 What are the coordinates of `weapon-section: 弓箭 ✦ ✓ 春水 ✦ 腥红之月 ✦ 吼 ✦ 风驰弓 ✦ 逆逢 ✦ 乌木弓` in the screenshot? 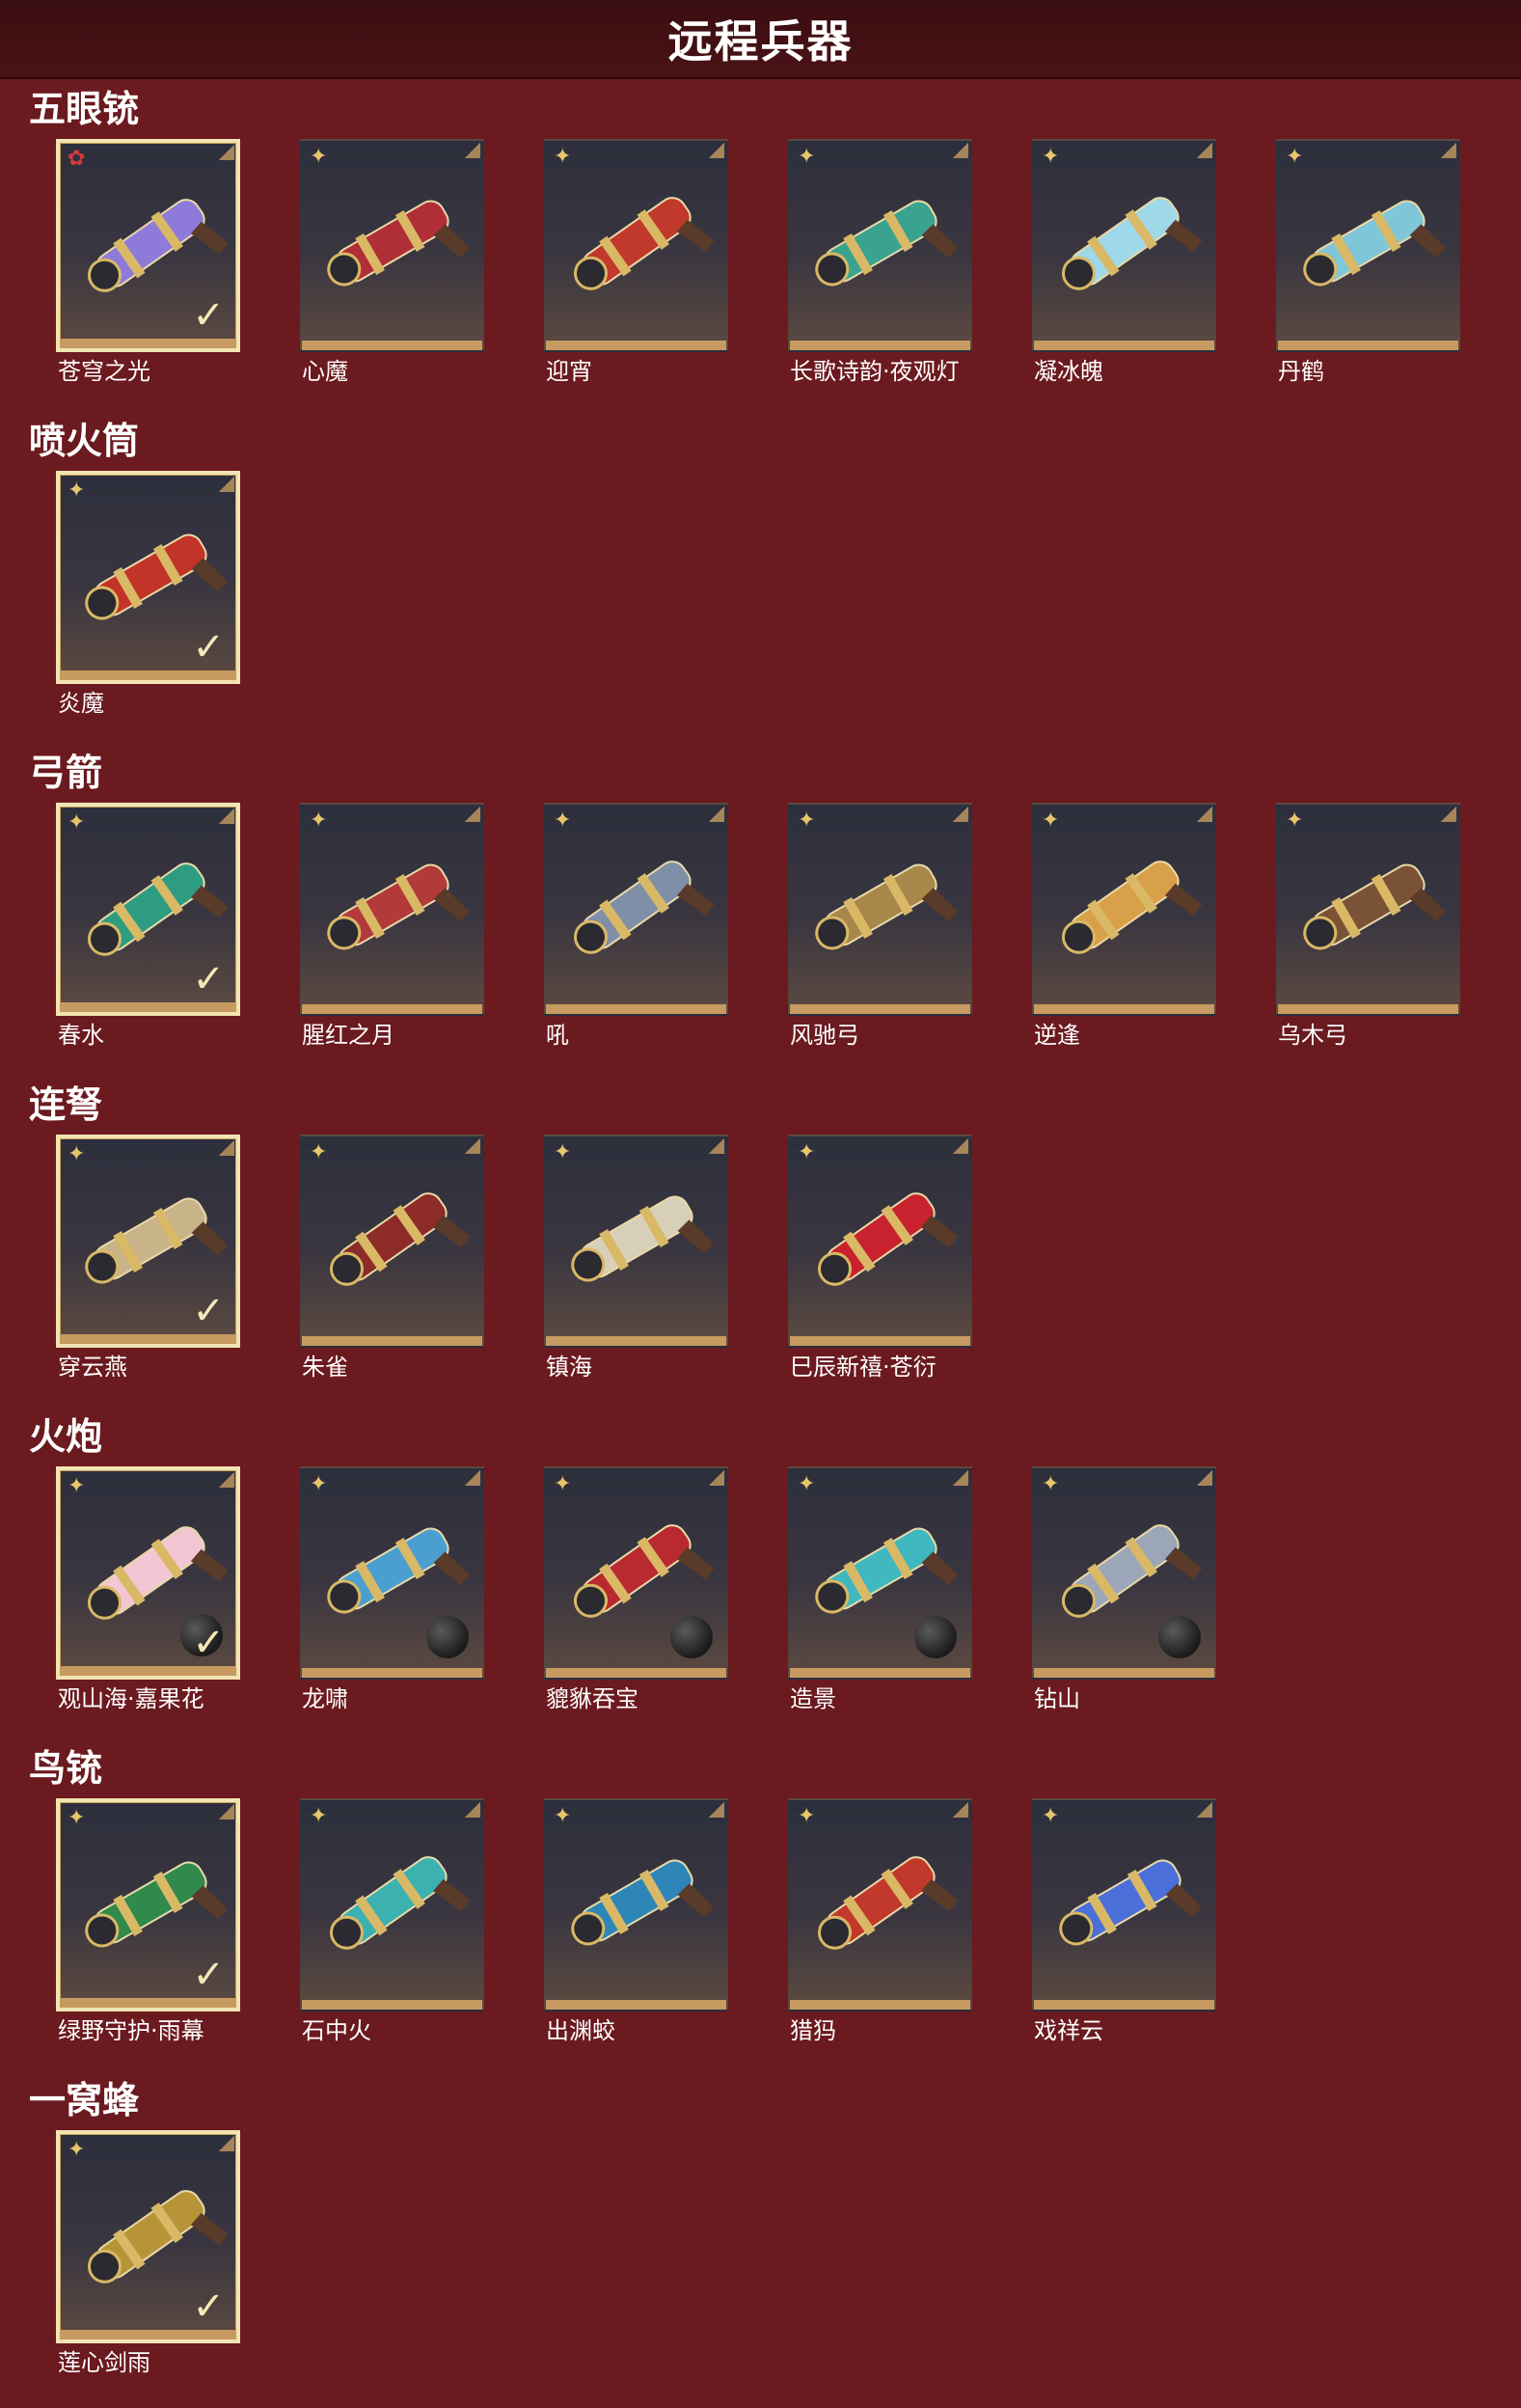 It's located at (760, 915).